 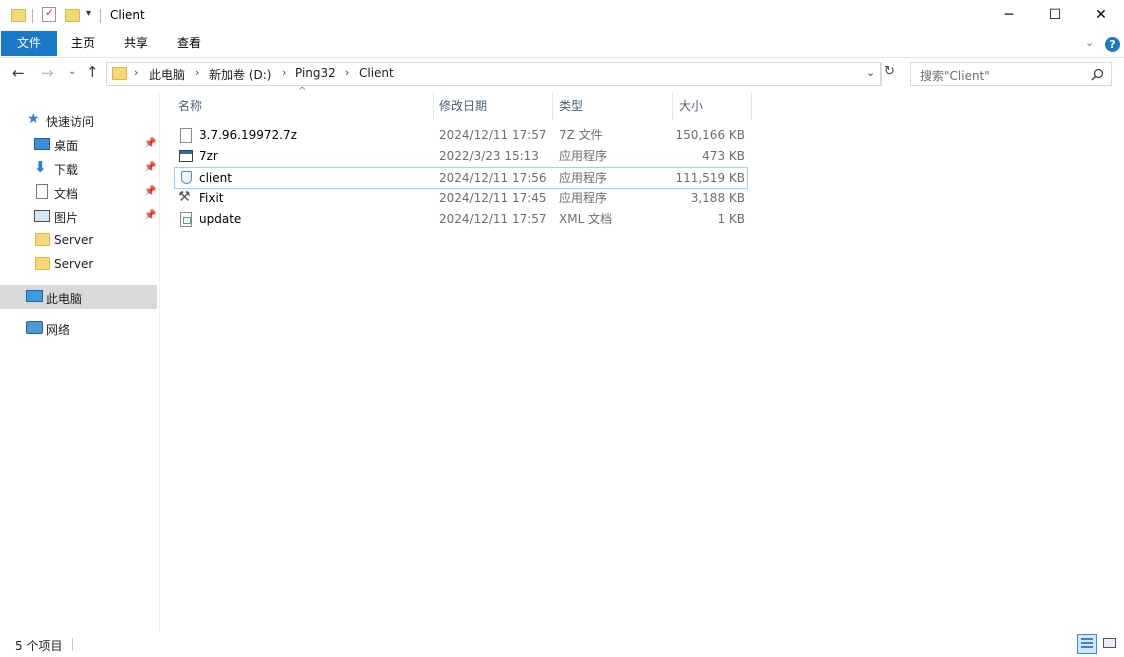 What do you see at coordinates (562, 15) in the screenshot?
I see `title-bar: ✓ ▾ Client ─ ☐ ✕` at bounding box center [562, 15].